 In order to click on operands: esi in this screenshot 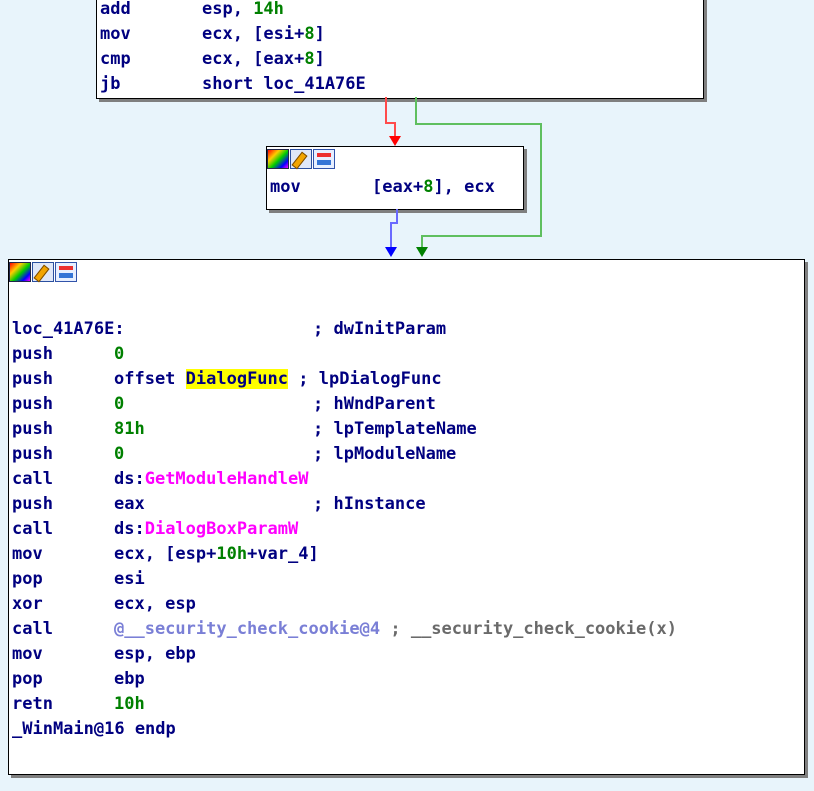, I will do `click(129, 579)`.